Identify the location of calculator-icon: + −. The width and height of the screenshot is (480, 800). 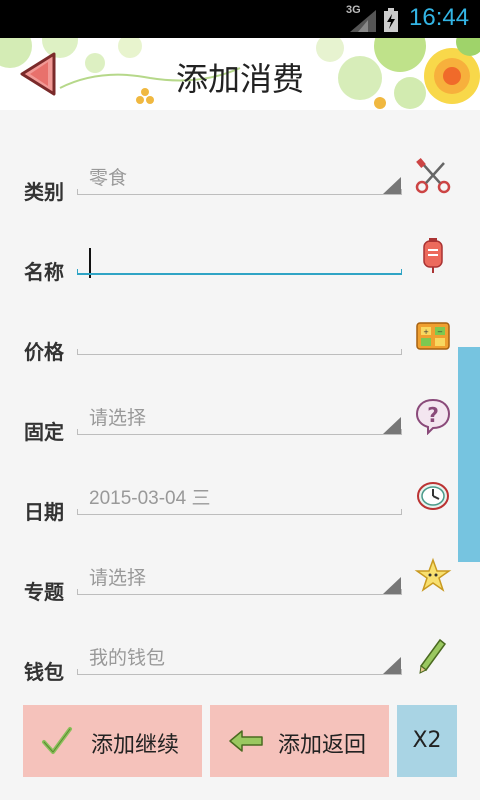
(433, 336).